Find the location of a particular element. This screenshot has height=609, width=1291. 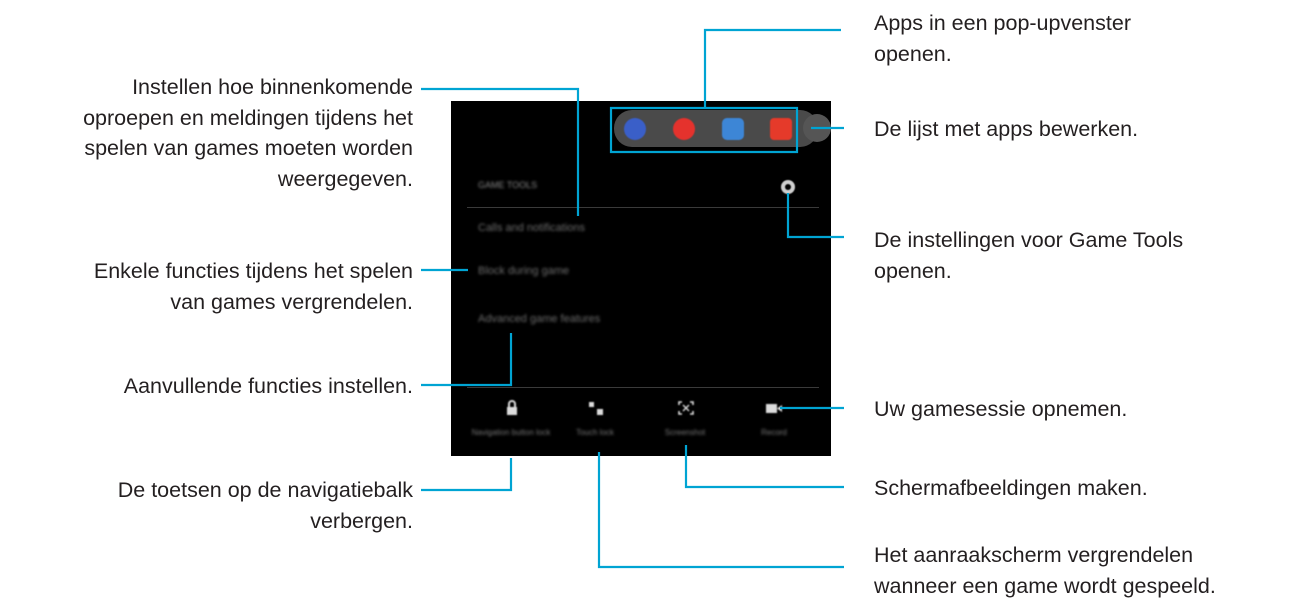

youtube-app-icon is located at coordinates (684, 129).